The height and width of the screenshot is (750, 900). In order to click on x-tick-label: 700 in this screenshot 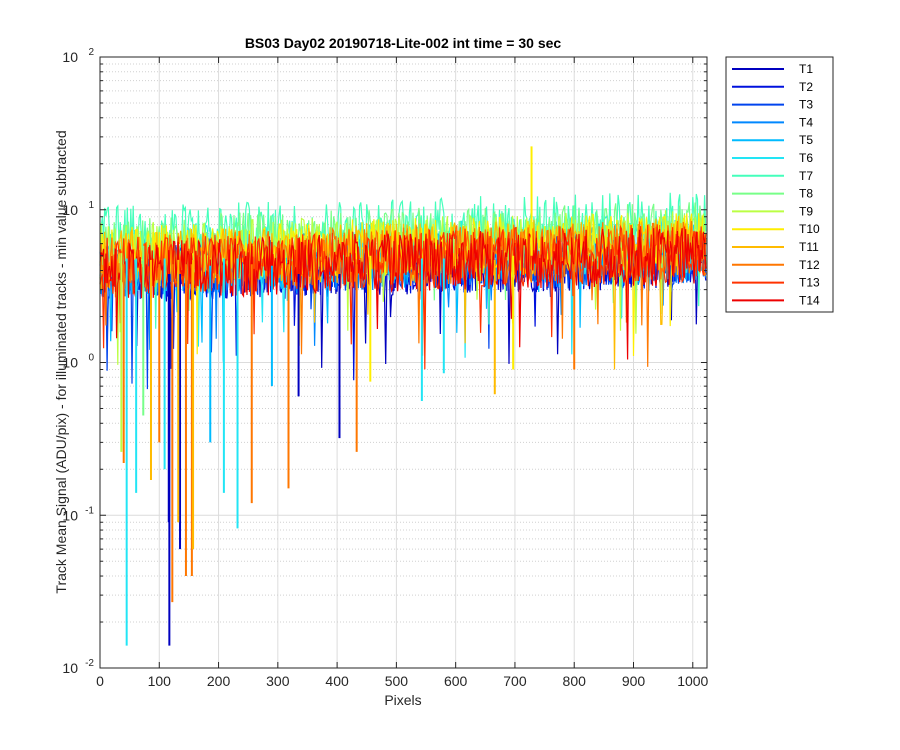, I will do `click(515, 681)`.